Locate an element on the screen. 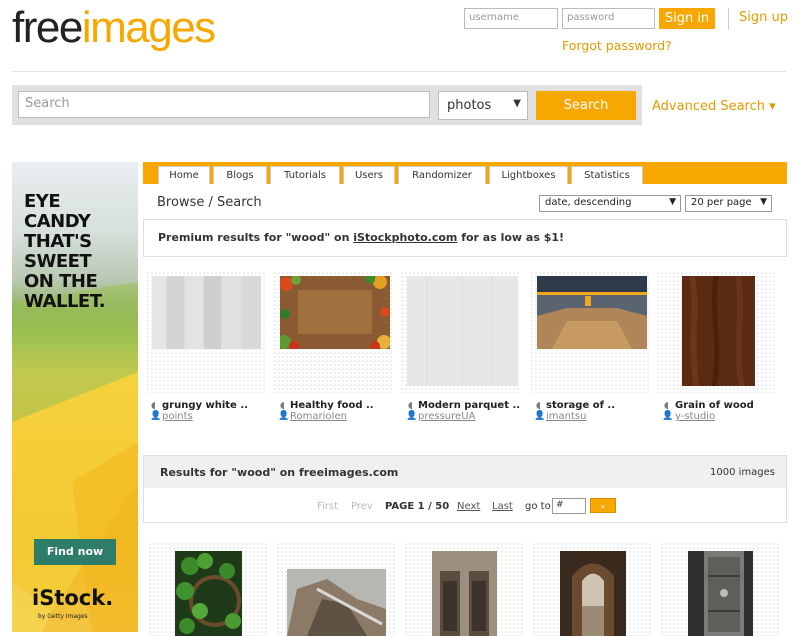  thumb-title: storage of .. is located at coordinates (580, 405).